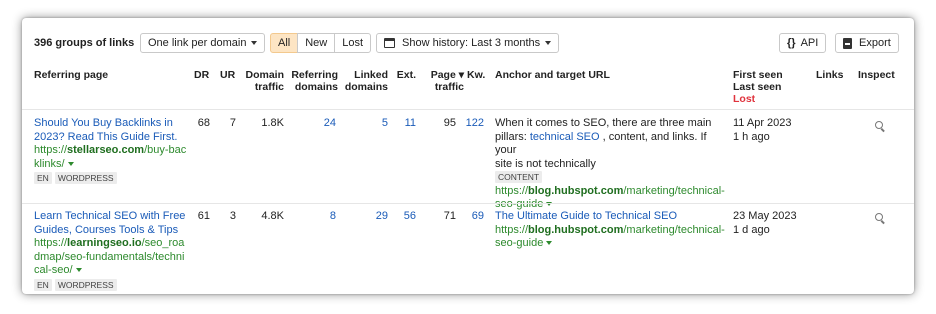 This screenshot has width=936, height=314. What do you see at coordinates (203, 216) in the screenshot?
I see `dr-value: 61` at bounding box center [203, 216].